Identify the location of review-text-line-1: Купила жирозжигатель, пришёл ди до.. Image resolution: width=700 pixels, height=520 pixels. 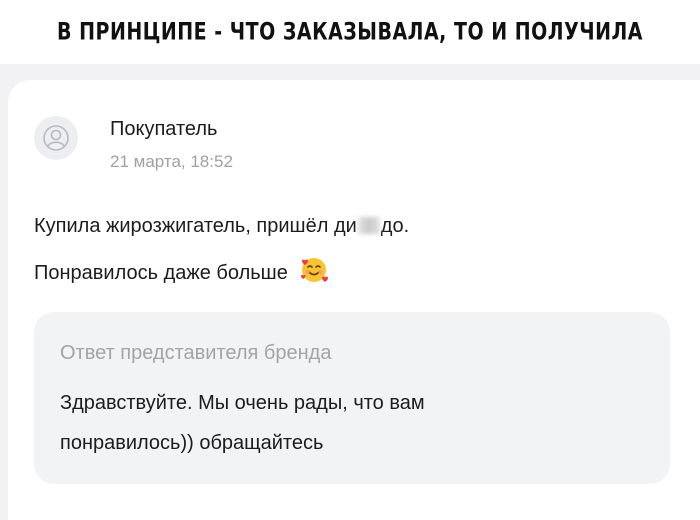
(221, 226).